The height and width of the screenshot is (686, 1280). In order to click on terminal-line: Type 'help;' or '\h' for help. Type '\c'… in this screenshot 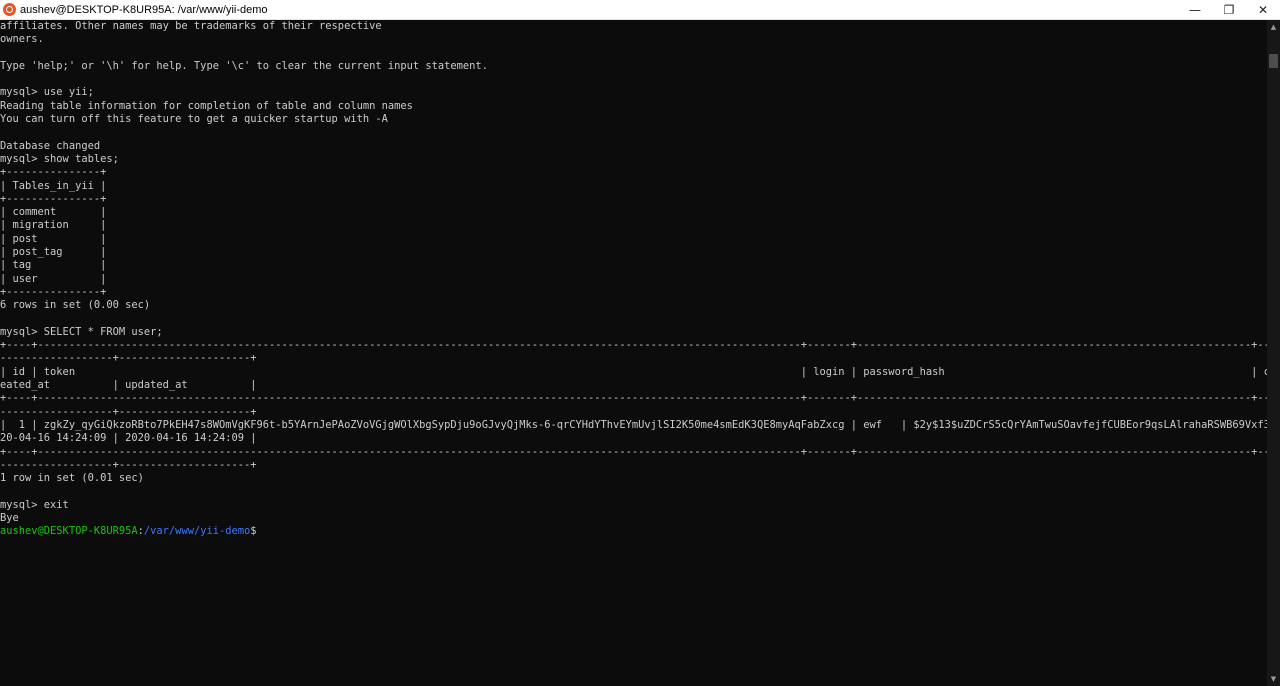, I will do `click(244, 65)`.